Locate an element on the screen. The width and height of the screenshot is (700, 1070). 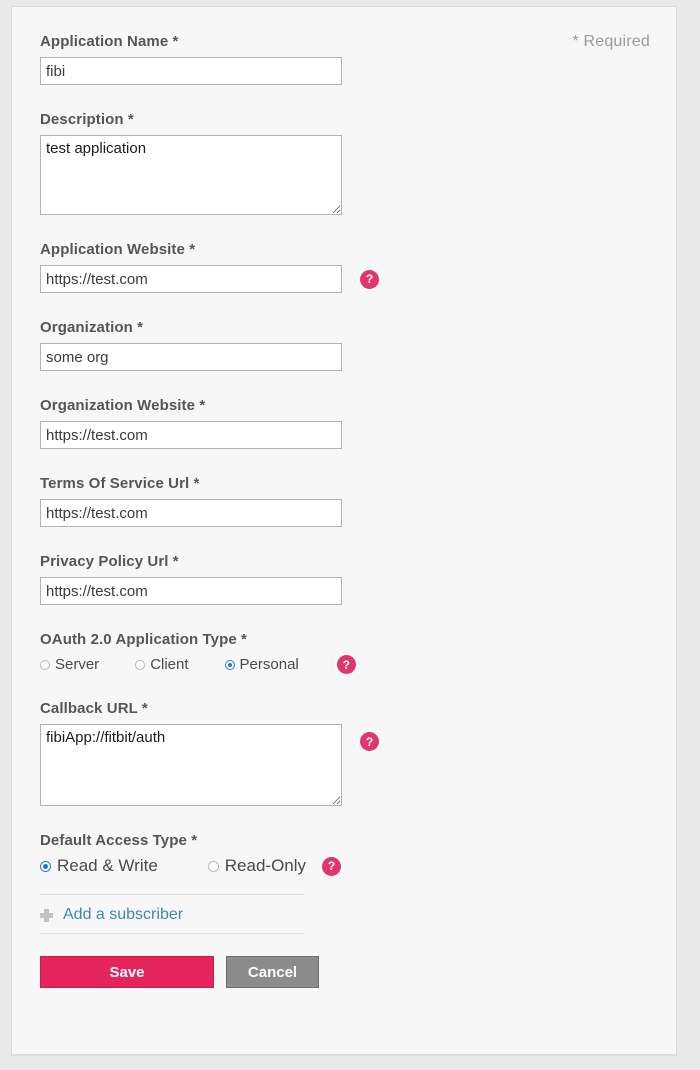
oauth-application-type-radio-group: Server Client Personal ? is located at coordinates (340, 664).